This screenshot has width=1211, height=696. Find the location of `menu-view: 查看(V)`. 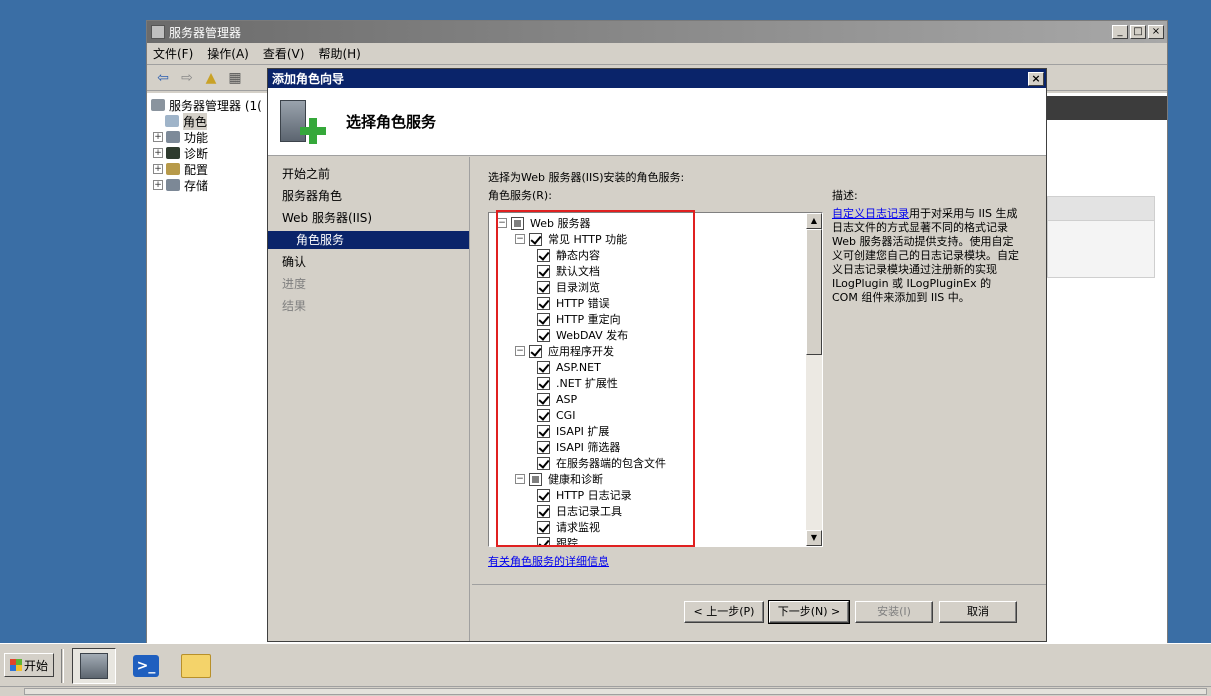

menu-view: 查看(V) is located at coordinates (284, 53).